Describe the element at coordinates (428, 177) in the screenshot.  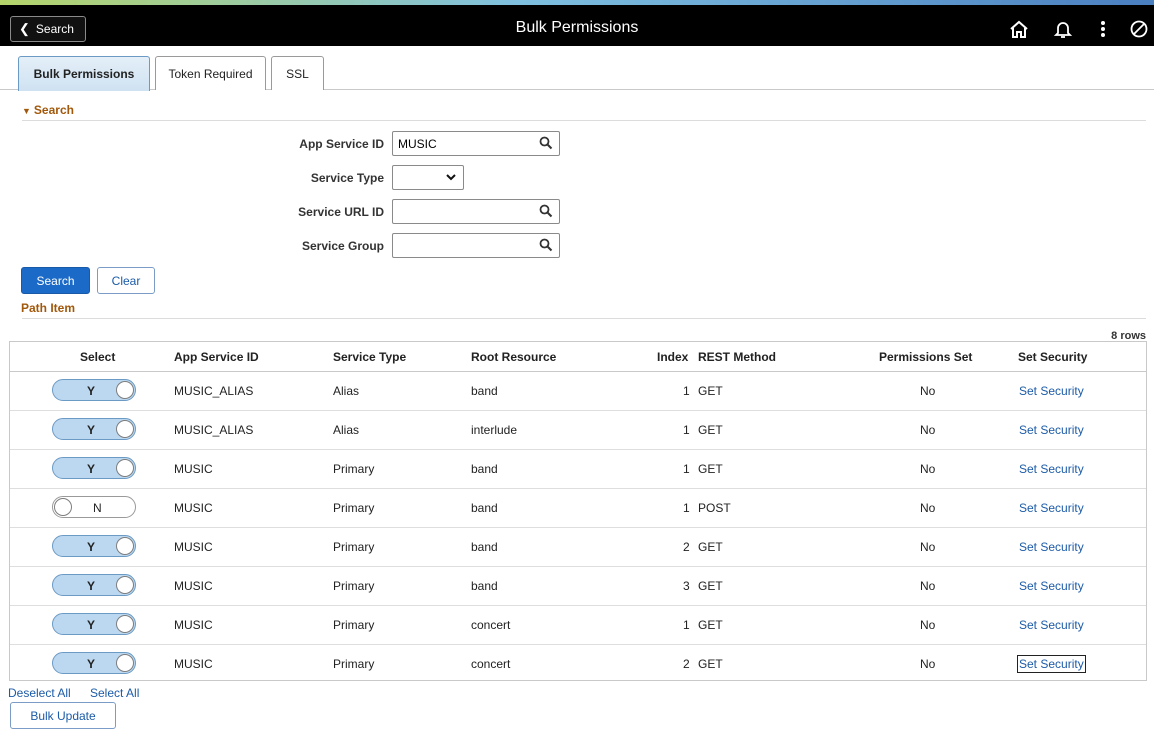
I see `service-type-select` at that location.